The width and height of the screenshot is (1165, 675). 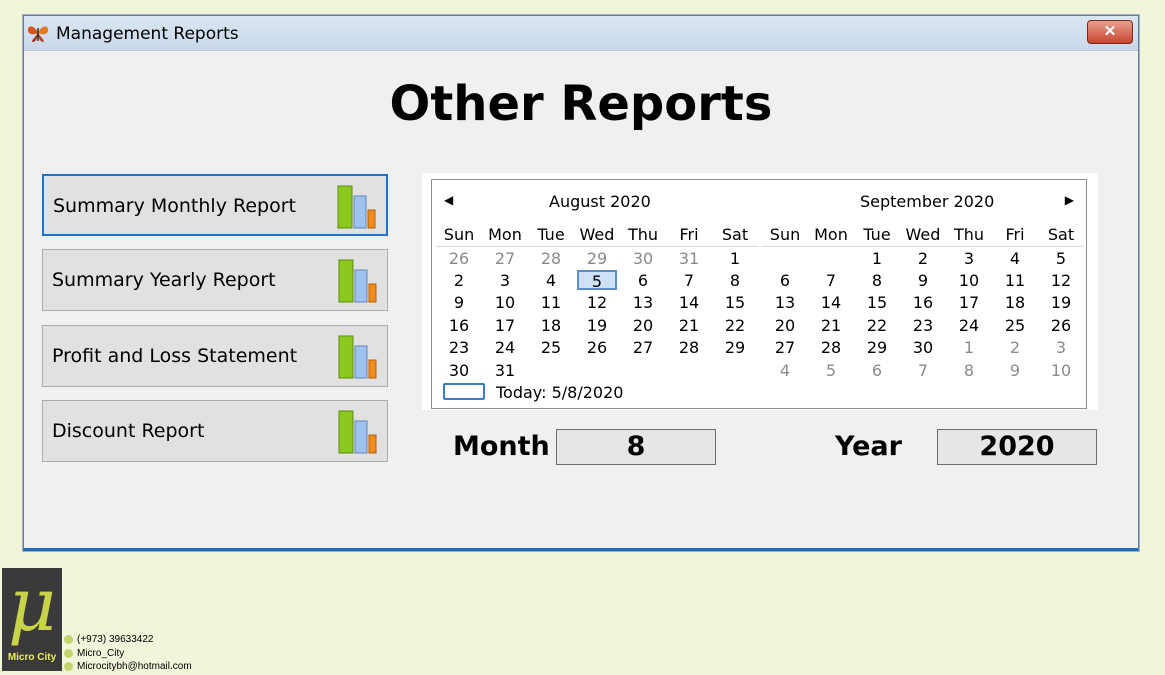 What do you see at coordinates (636, 447) in the screenshot?
I see `month-field: 8` at bounding box center [636, 447].